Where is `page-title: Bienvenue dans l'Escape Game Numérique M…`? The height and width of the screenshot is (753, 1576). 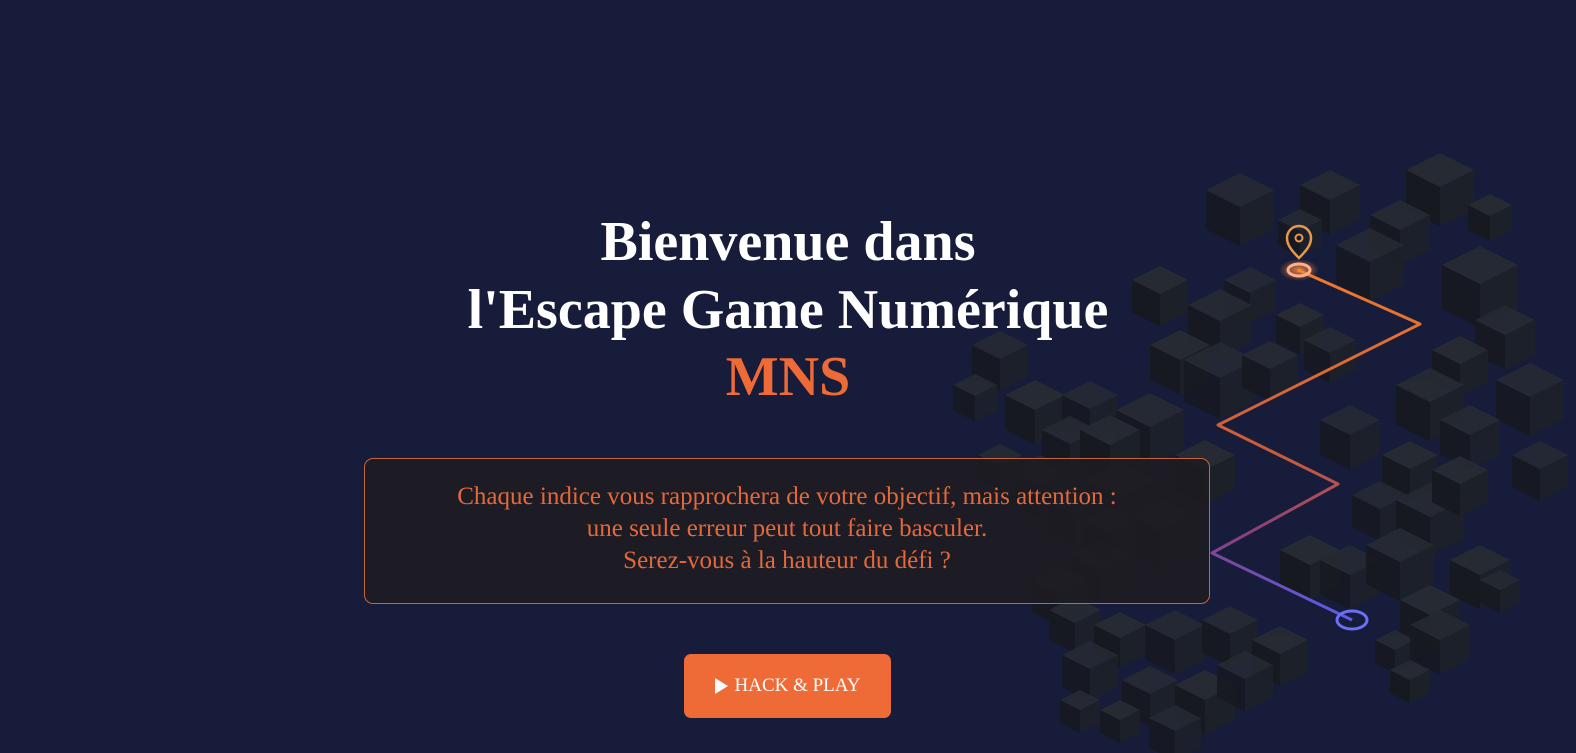
page-title: Bienvenue dans l'Escape Game Numérique M… is located at coordinates (788, 309).